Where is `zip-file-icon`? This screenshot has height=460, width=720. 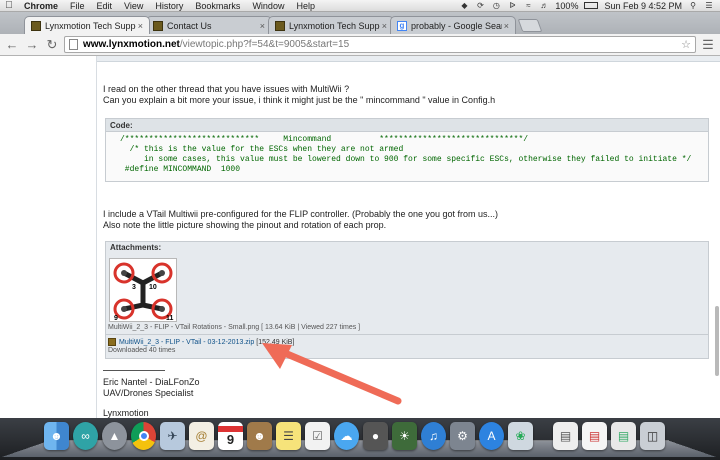 zip-file-icon is located at coordinates (112, 342).